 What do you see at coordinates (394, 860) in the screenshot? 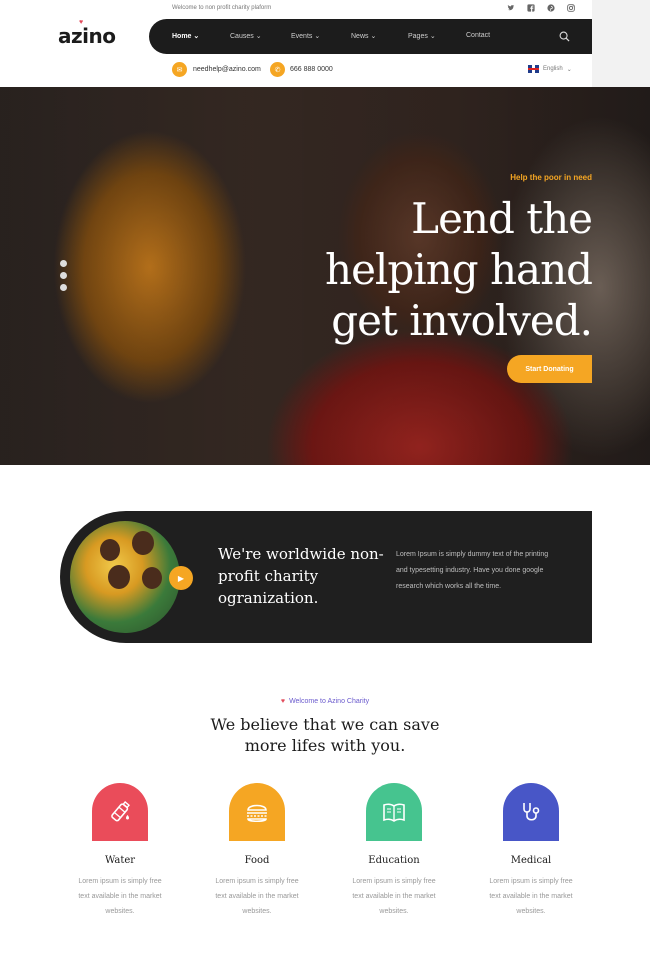
I see `feature-title: Education` at bounding box center [394, 860].